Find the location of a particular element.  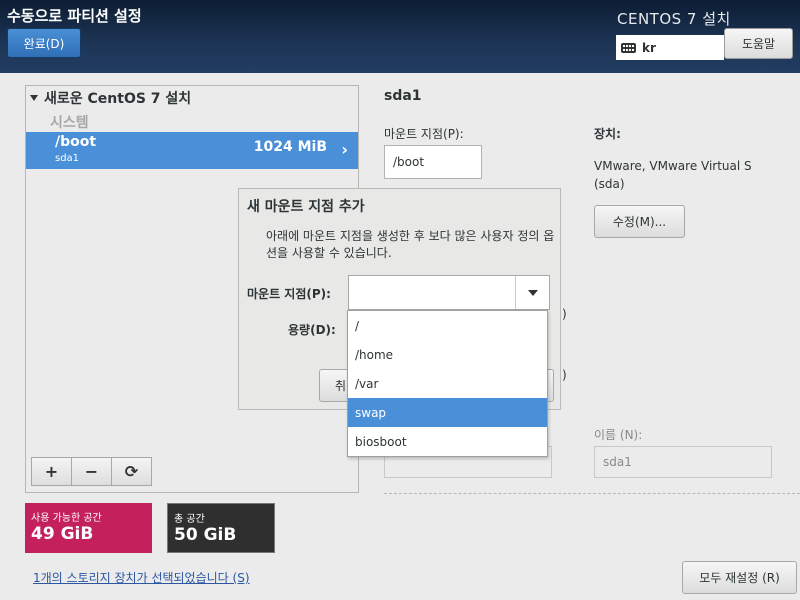

install-group-header: 새로운 CentOS 7 설치 is located at coordinates (110, 98).